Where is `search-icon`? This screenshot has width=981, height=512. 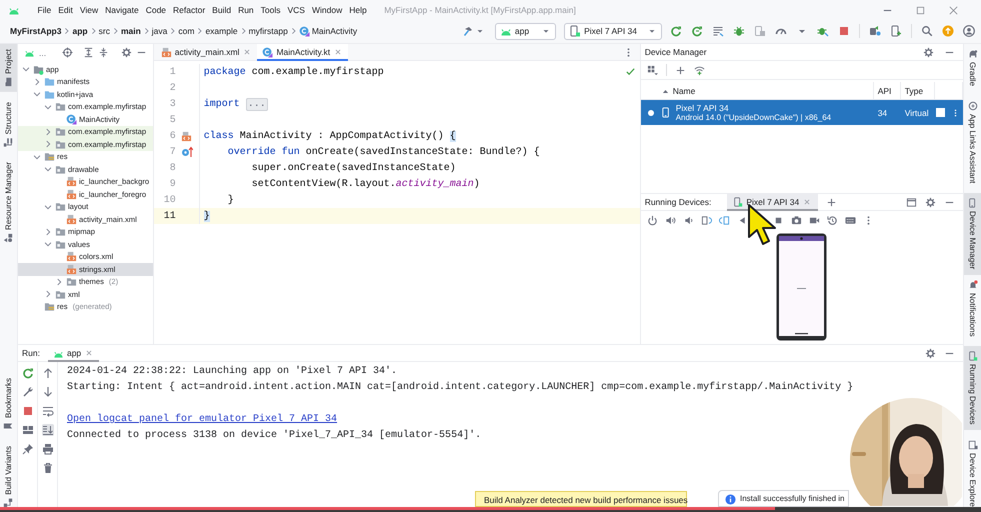
search-icon is located at coordinates (927, 31).